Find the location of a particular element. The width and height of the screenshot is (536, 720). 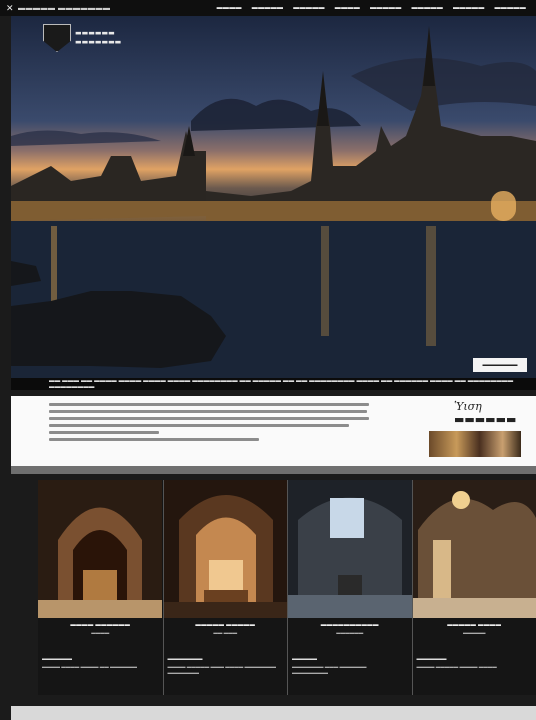

nav-item-3: ▬▬▬▬▬ is located at coordinates (309, 8).